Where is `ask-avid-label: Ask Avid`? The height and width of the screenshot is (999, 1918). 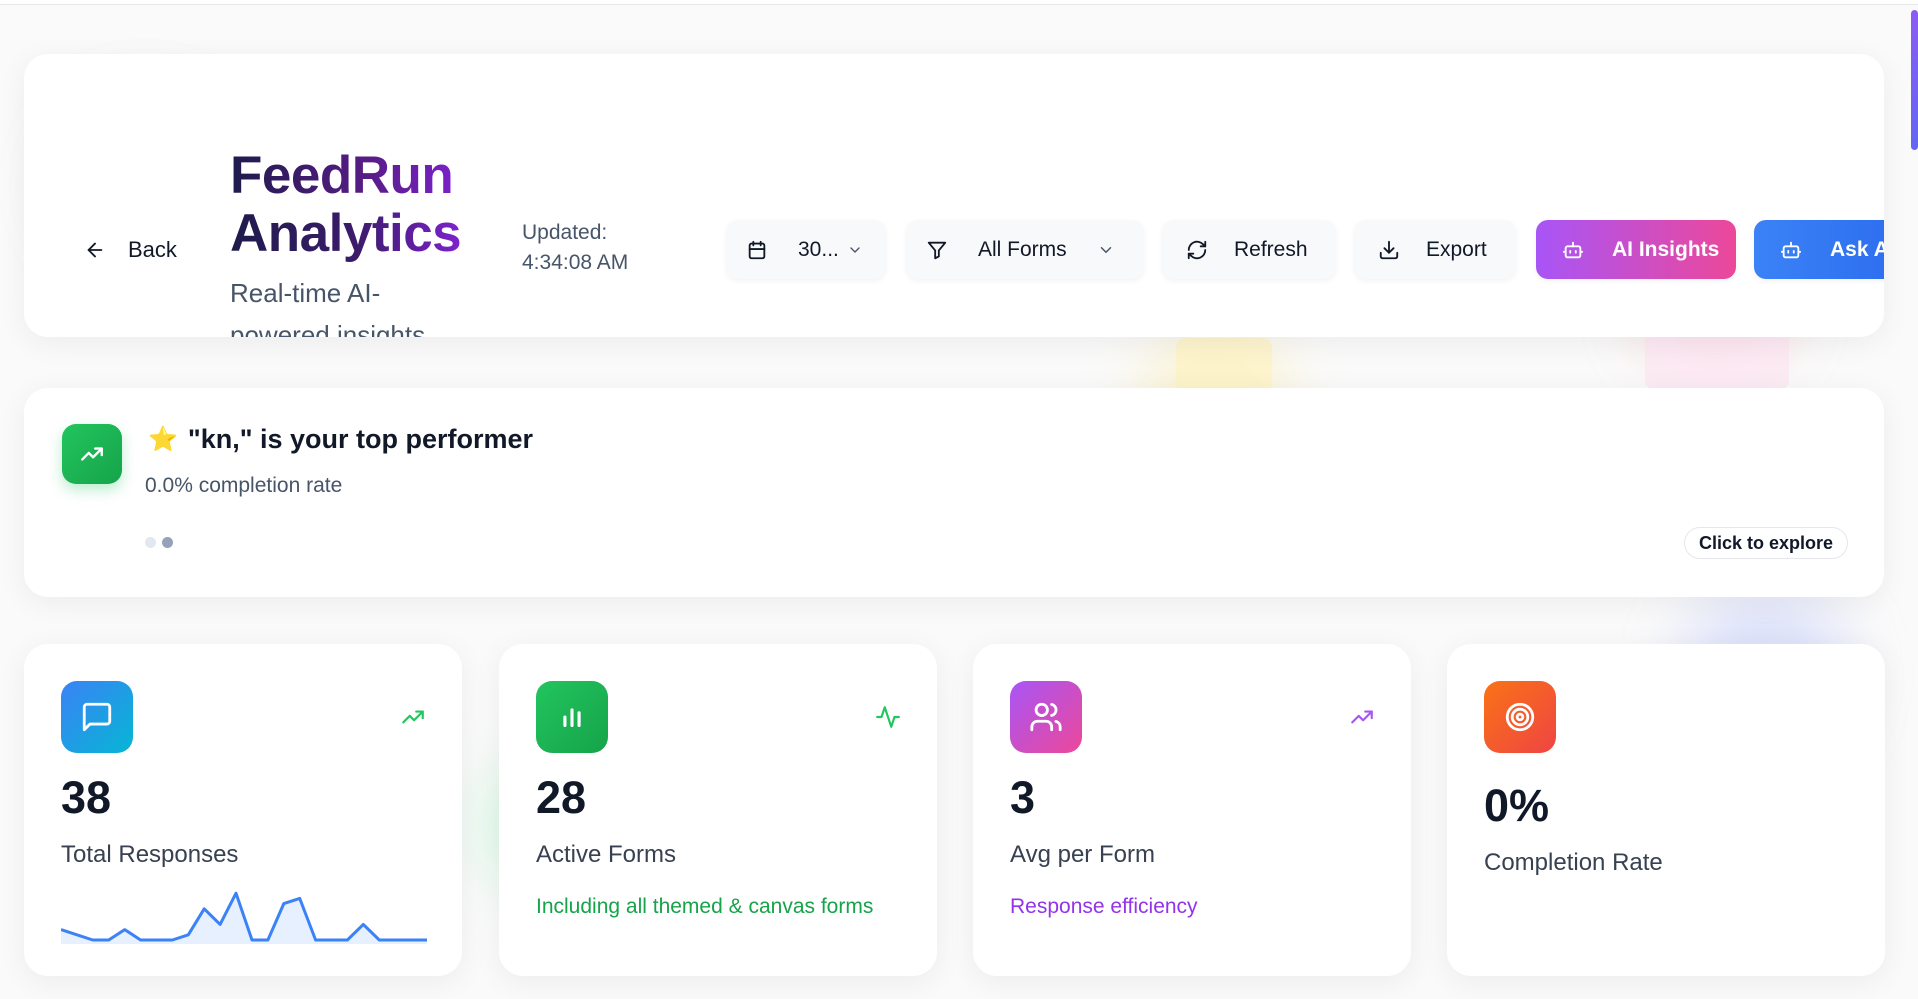 ask-avid-label: Ask Avid is located at coordinates (1857, 249).